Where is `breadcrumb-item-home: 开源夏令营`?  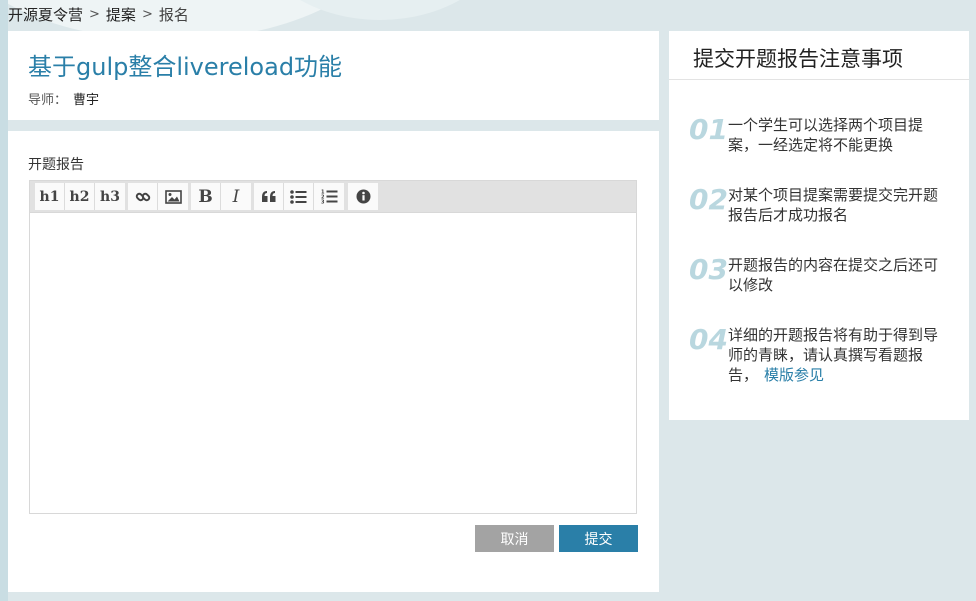
breadcrumb-item-home: 开源夏令营 is located at coordinates (45, 14).